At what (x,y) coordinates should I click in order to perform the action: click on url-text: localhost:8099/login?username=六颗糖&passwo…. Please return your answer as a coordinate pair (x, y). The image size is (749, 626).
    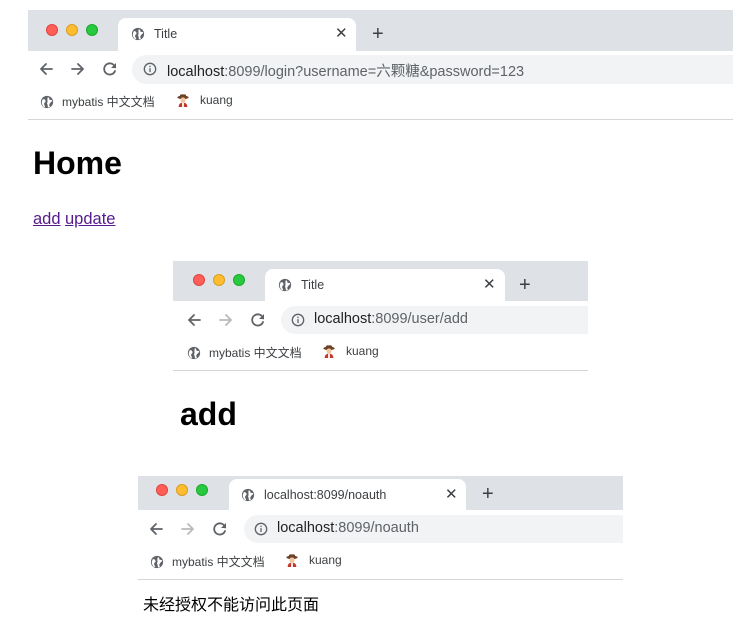
    Looking at the image, I should click on (346, 72).